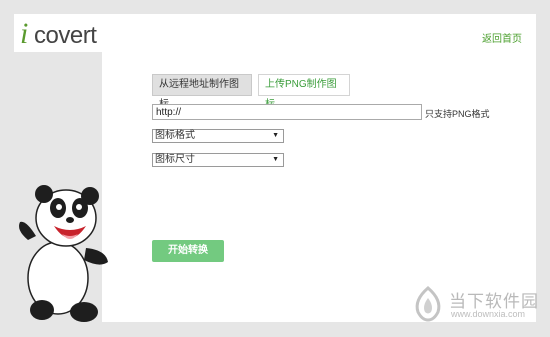  I want to click on logo: i covert, so click(58, 33).